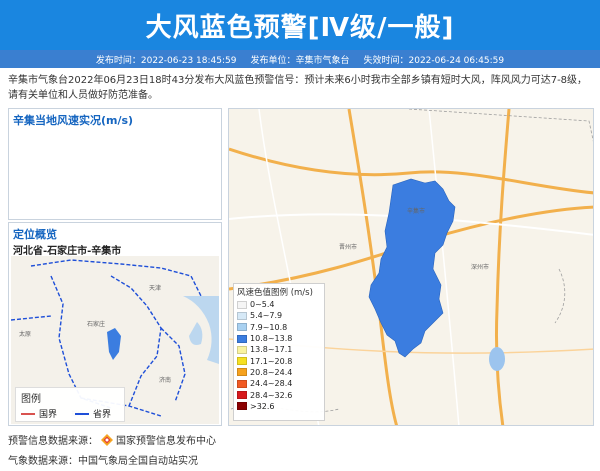 Image resolution: width=600 pixels, height=471 pixels. I want to click on wind-legend-item: >32.6, so click(279, 406).